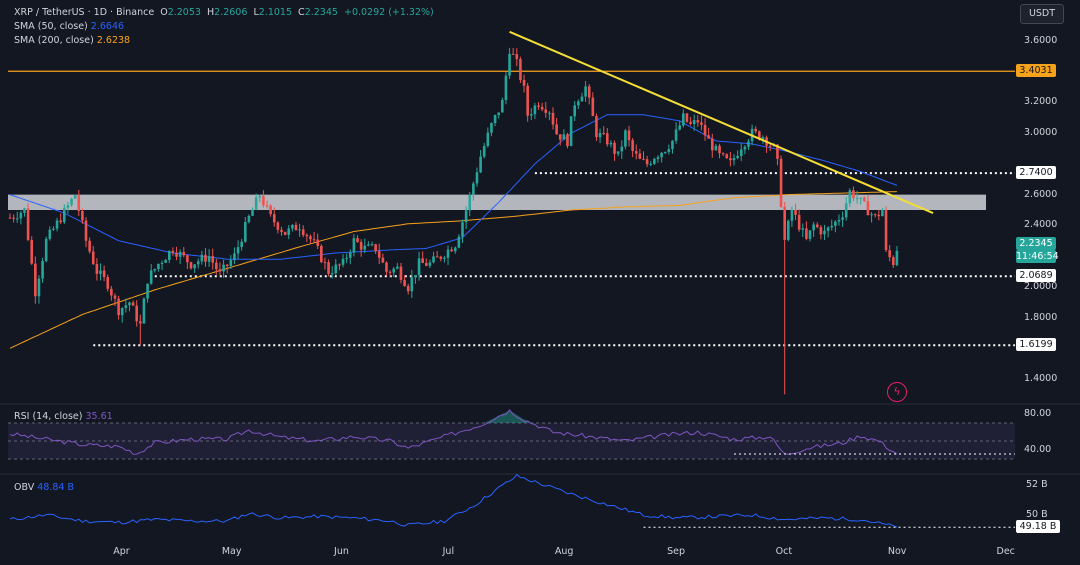 This screenshot has height=565, width=1080. What do you see at coordinates (69, 26) in the screenshot?
I see `sma50-legend: SMA (50, close) 2.6646` at bounding box center [69, 26].